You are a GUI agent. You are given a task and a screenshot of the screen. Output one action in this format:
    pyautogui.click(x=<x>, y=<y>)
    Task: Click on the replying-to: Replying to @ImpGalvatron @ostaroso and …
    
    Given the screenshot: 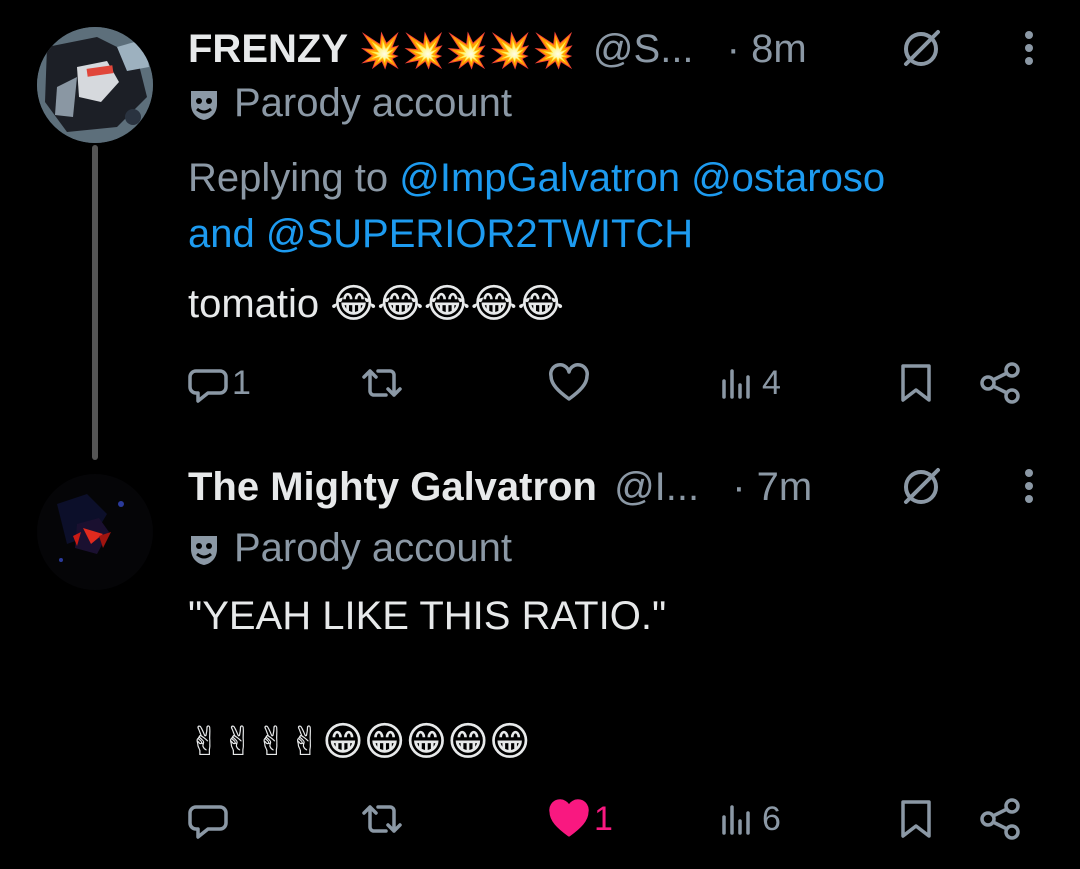 What is the action you would take?
    pyautogui.click(x=618, y=206)
    